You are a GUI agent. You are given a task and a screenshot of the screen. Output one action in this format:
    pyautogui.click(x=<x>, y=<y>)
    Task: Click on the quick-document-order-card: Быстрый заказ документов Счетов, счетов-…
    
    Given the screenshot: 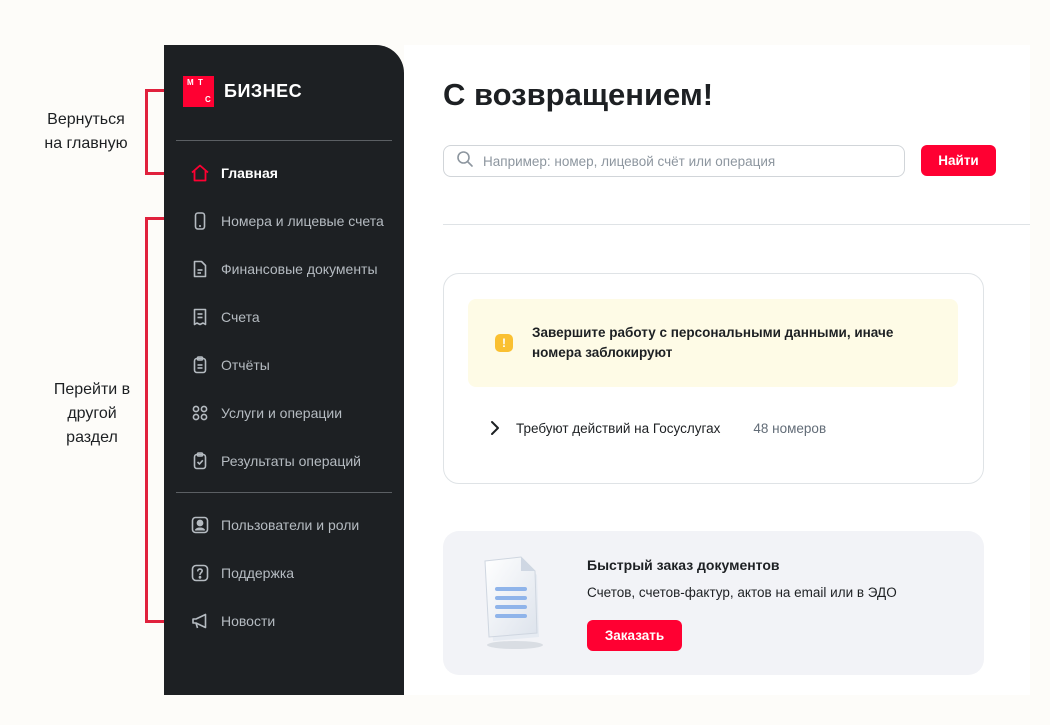 What is the action you would take?
    pyautogui.click(x=713, y=603)
    